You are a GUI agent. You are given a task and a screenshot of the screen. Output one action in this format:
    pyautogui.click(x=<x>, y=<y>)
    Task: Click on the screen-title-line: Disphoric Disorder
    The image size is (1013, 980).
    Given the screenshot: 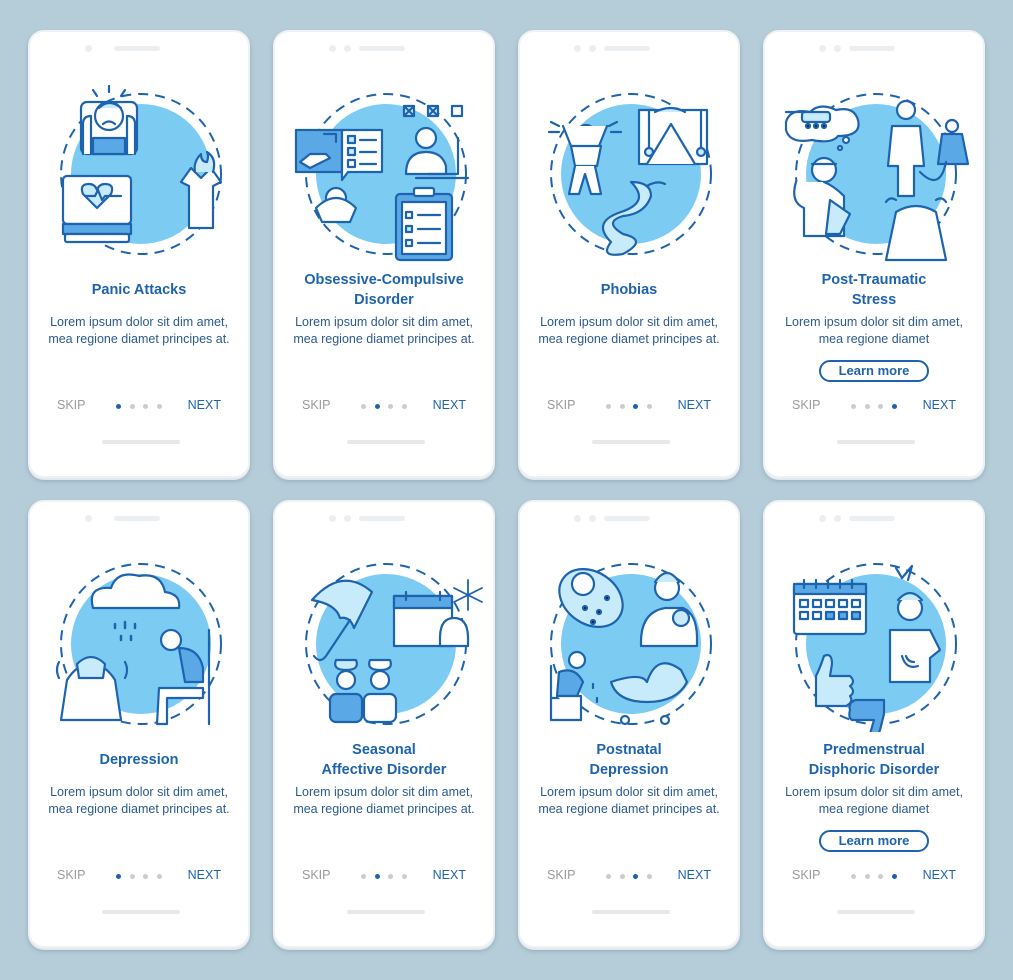 What is the action you would take?
    pyautogui.click(x=874, y=770)
    